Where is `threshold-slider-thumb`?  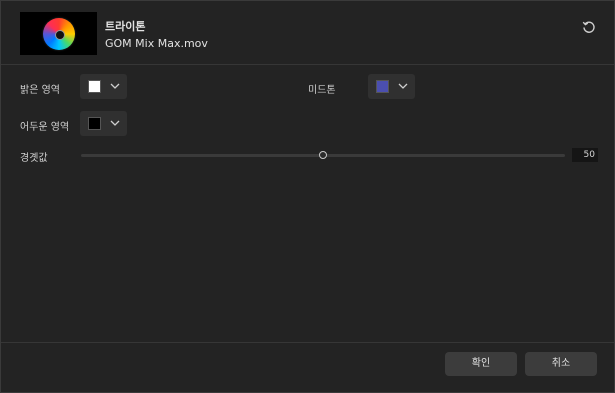 threshold-slider-thumb is located at coordinates (323, 155).